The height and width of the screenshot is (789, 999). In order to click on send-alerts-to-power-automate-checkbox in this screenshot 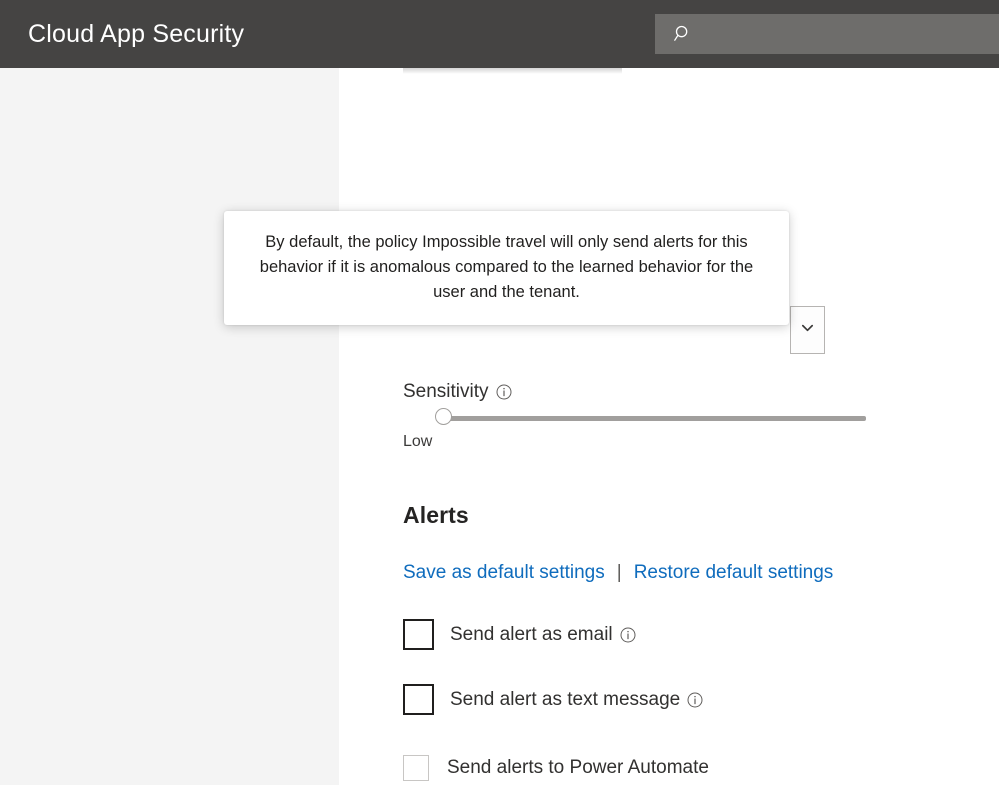, I will do `click(416, 768)`.